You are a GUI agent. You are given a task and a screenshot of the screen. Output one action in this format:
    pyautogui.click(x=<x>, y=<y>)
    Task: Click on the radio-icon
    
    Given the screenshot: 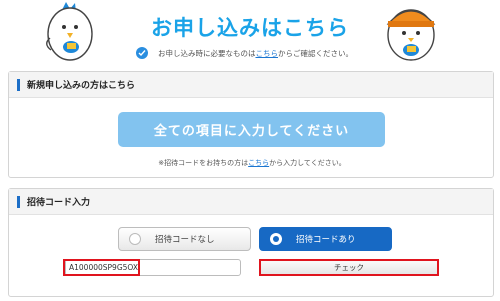 What is the action you would take?
    pyautogui.click(x=135, y=239)
    